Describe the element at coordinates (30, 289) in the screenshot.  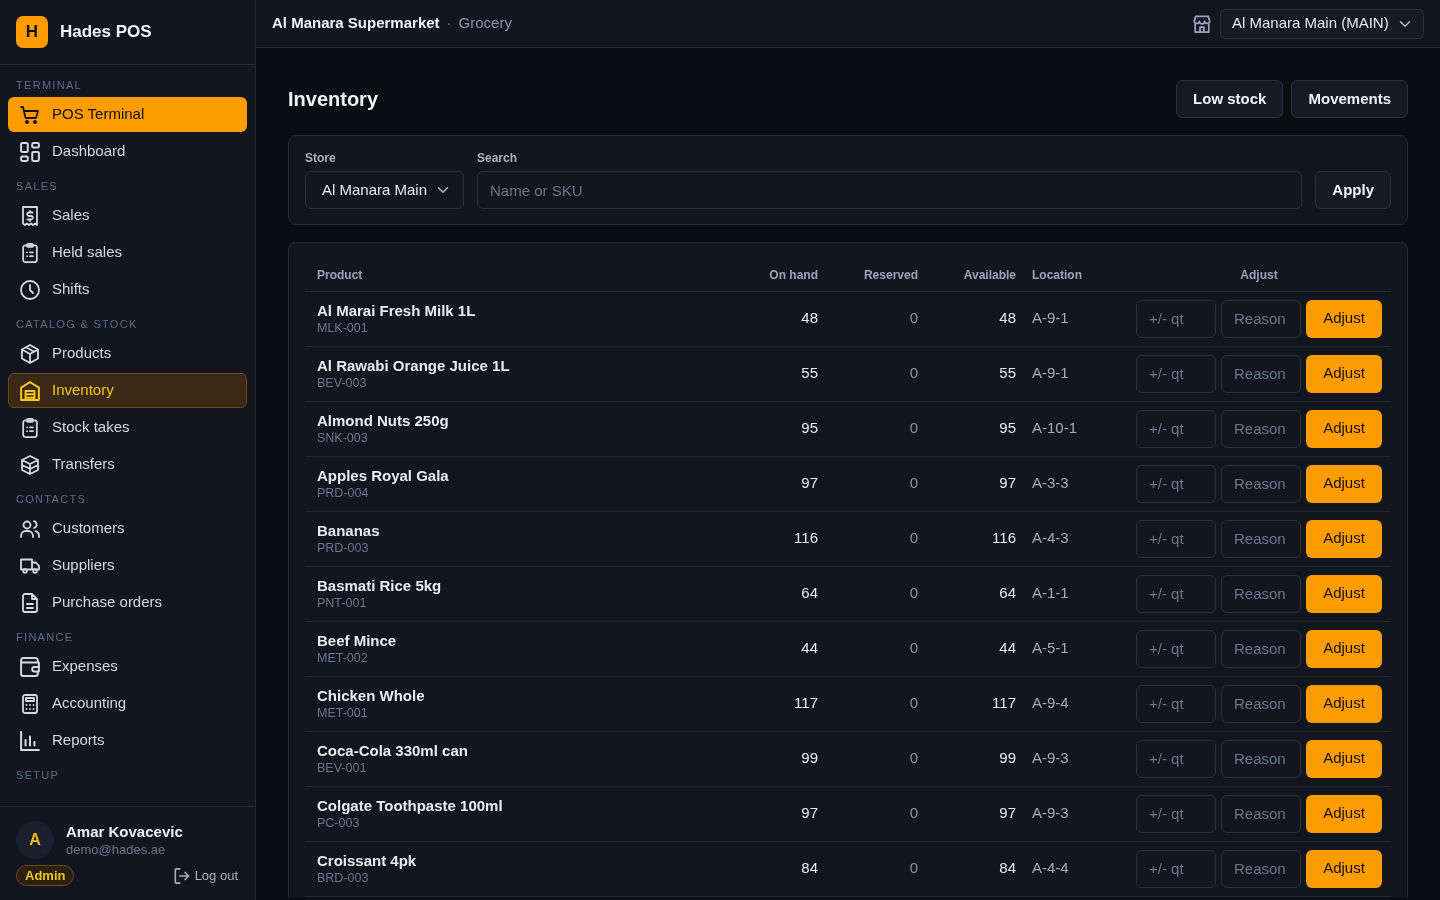
I see `clock-icon` at that location.